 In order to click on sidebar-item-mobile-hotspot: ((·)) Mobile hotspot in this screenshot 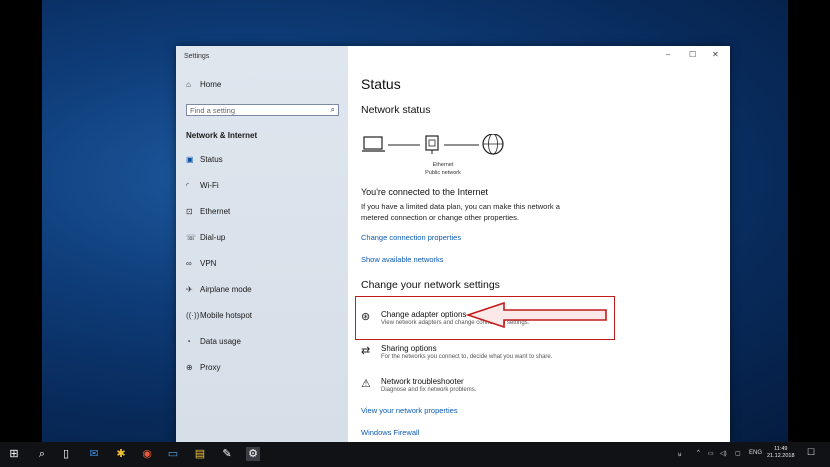, I will do `click(219, 315)`.